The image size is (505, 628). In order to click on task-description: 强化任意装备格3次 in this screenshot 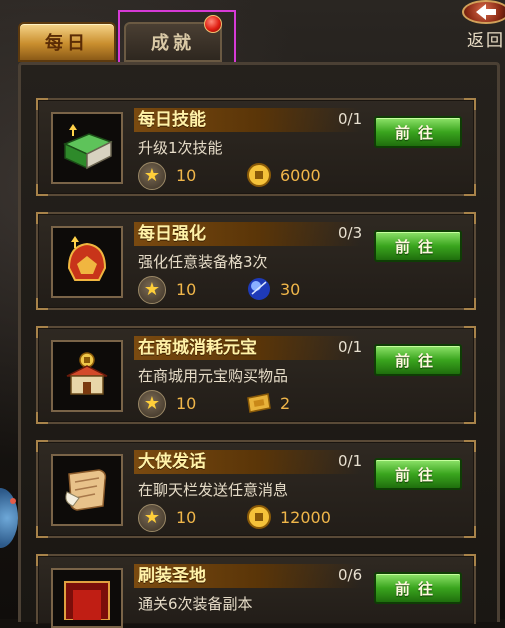, I will do `click(203, 262)`.